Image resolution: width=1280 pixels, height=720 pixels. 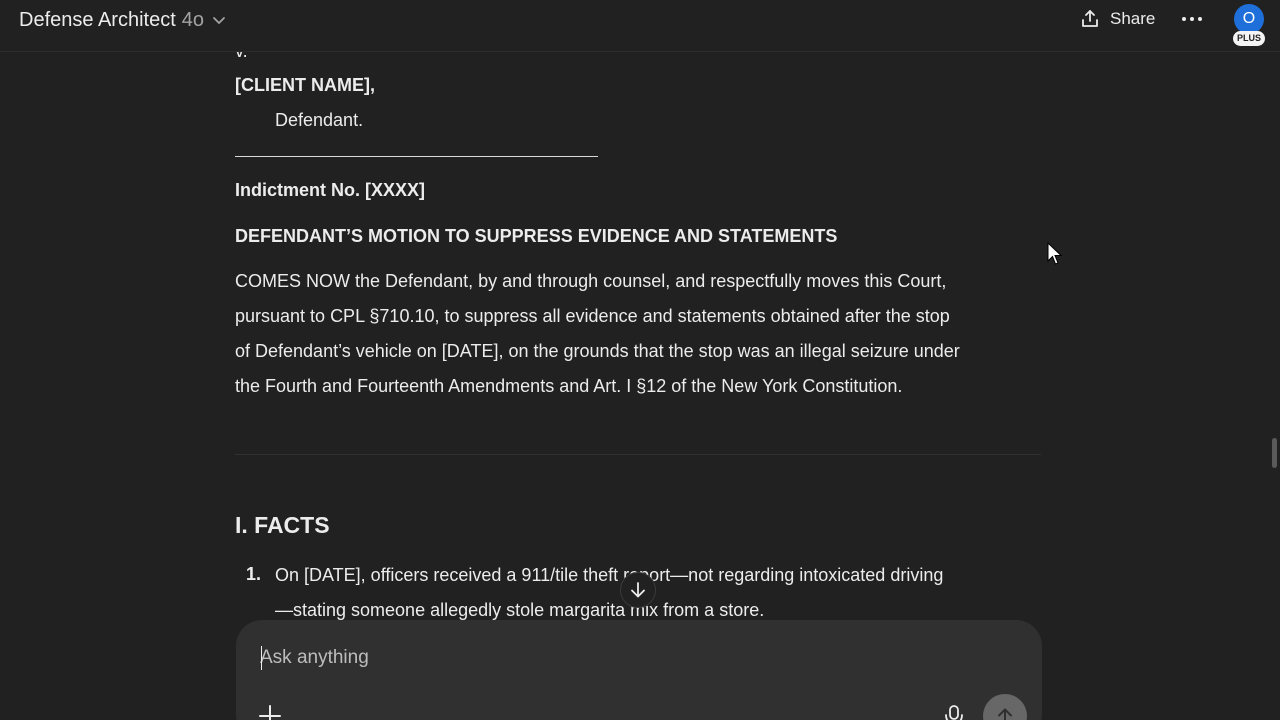 What do you see at coordinates (219, 20) in the screenshot?
I see `chevron-down-icon` at bounding box center [219, 20].